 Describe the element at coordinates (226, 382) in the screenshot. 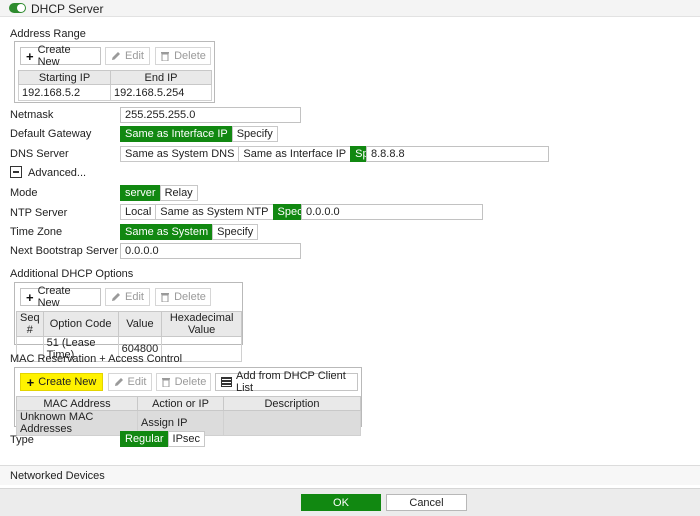

I see `list-icon` at that location.